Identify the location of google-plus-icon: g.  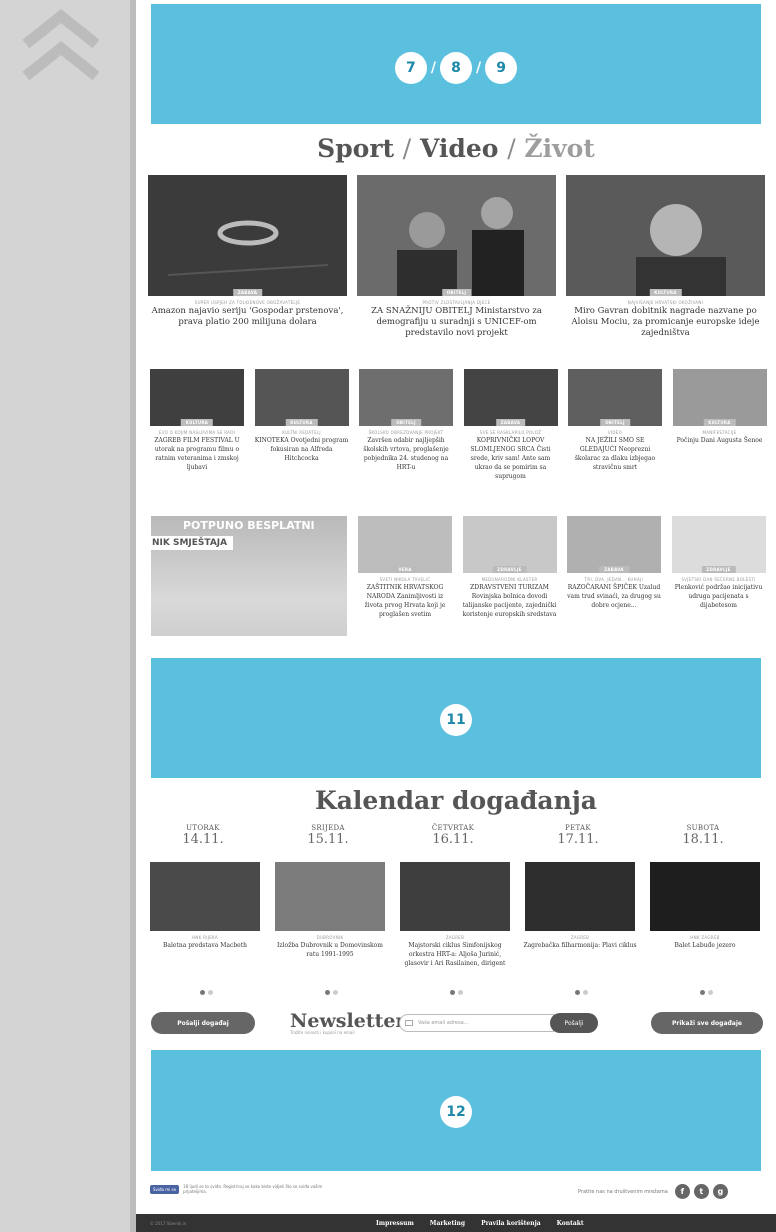
(720, 1191).